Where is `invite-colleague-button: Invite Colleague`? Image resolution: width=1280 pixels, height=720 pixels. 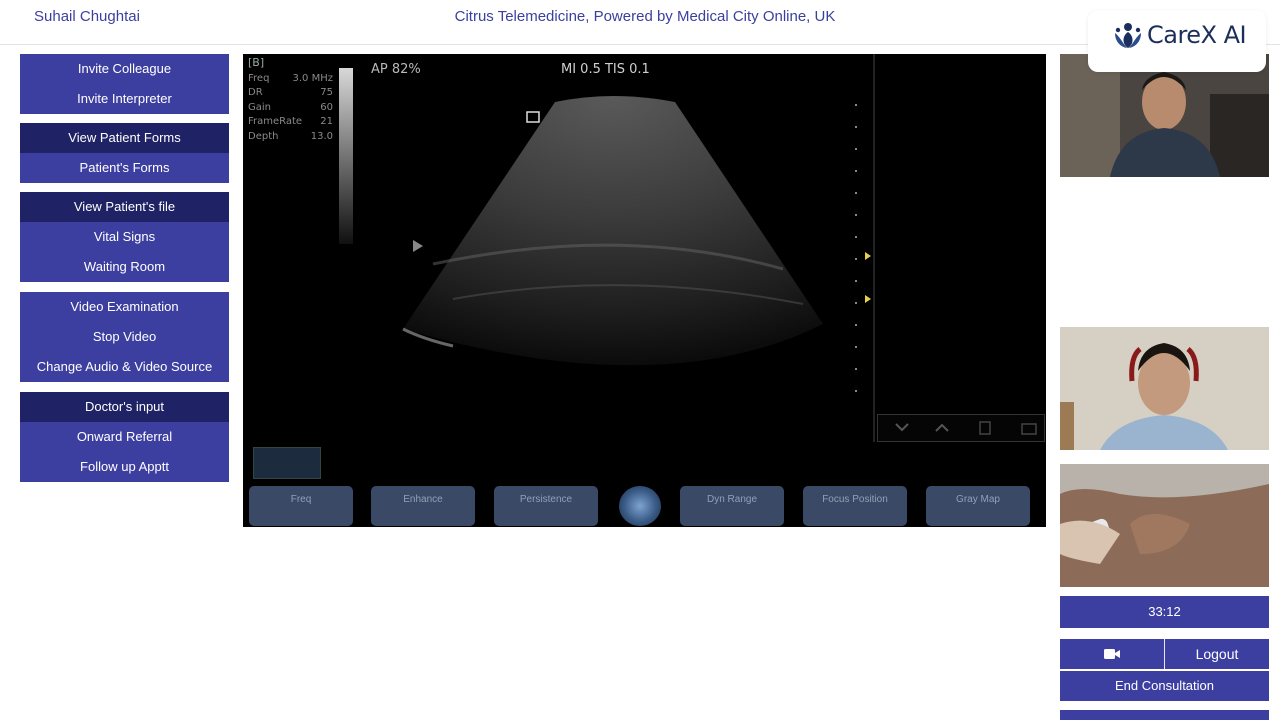 invite-colleague-button: Invite Colleague is located at coordinates (124, 69).